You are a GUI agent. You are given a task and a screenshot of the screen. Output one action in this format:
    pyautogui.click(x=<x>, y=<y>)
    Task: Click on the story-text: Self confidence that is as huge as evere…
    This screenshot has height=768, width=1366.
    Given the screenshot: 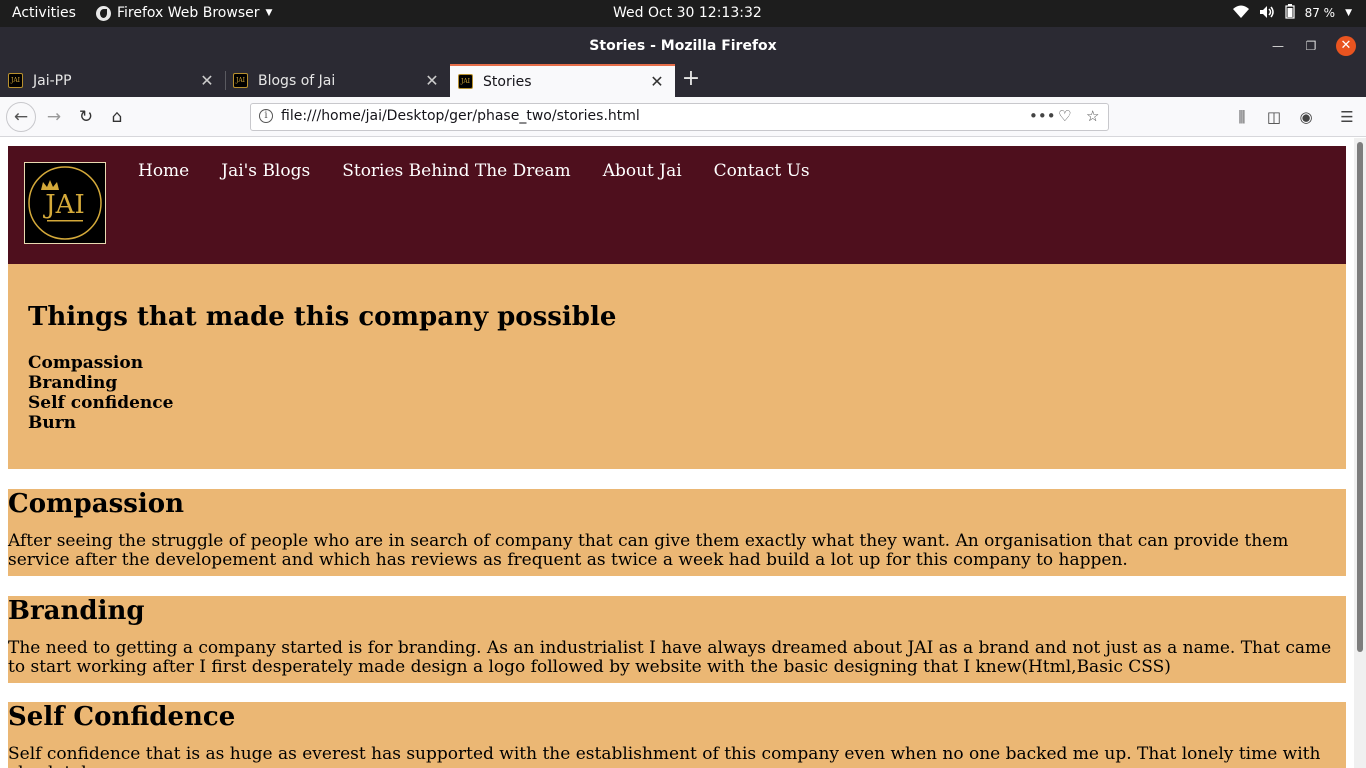 What is the action you would take?
    pyautogui.click(x=664, y=756)
    